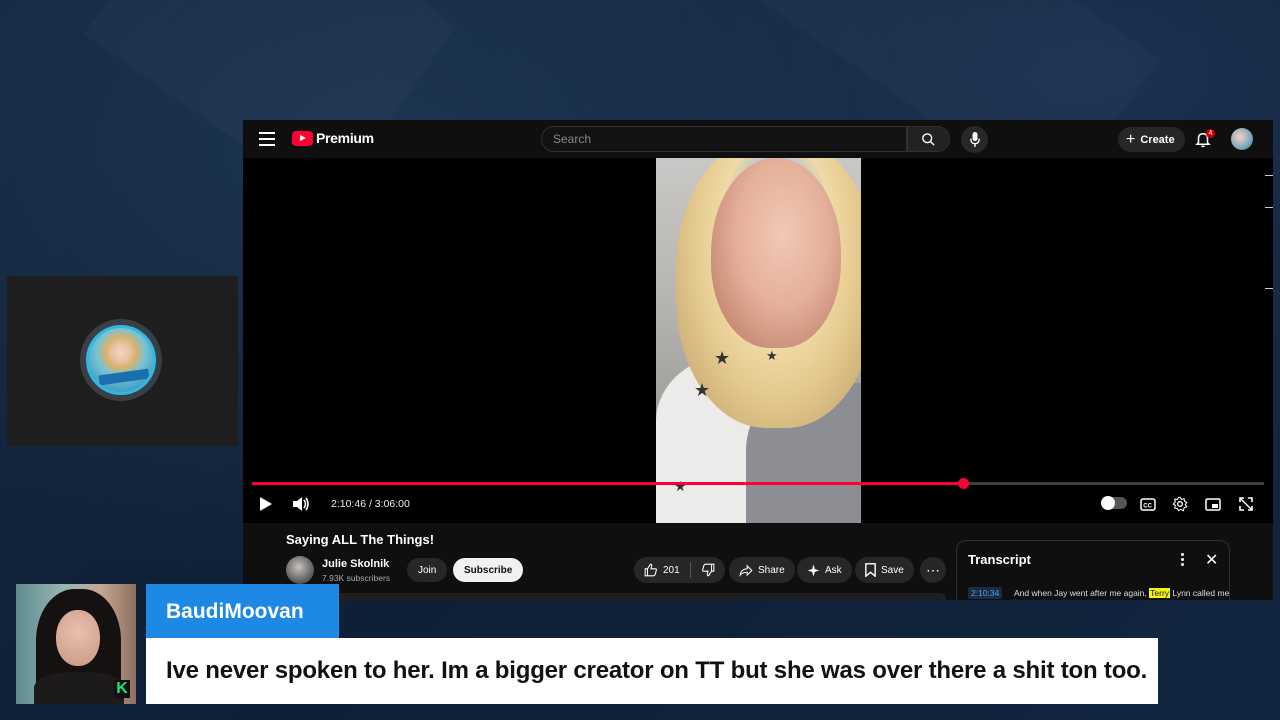  I want to click on more-horizontal-icon: ⋯, so click(933, 569).